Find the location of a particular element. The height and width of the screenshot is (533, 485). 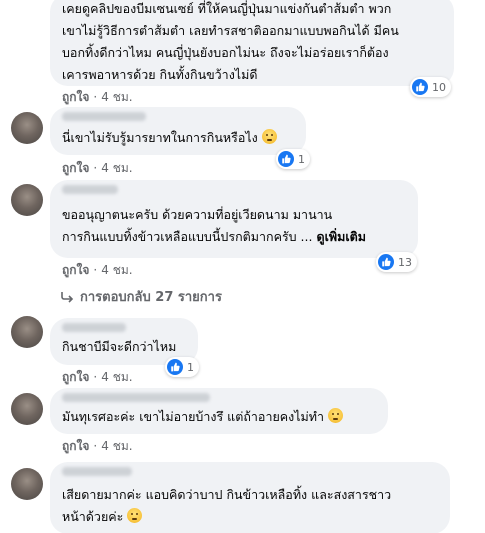

comment-bubble: นี่เขาไม่รับรู้มารยาทในการกินหรือไง is located at coordinates (178, 131).